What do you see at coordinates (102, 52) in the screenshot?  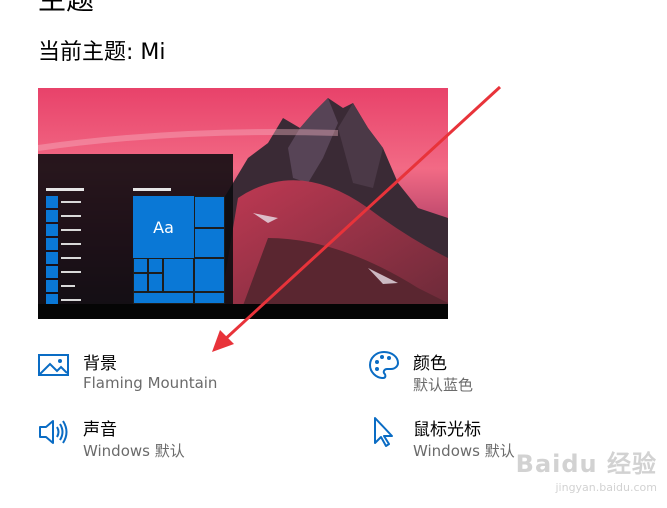 I see `current-theme-label: 当前主题: Mi` at bounding box center [102, 52].